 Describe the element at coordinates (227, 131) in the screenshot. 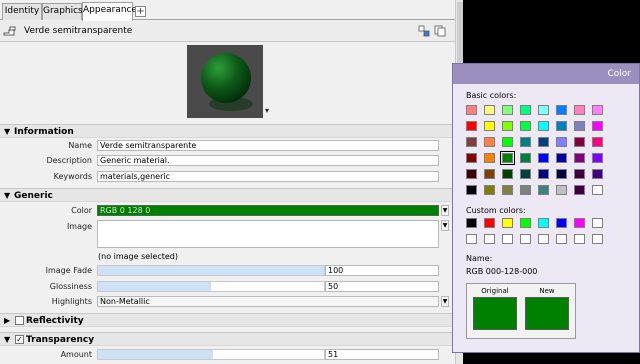

I see `section-information: ▼ Information` at that location.